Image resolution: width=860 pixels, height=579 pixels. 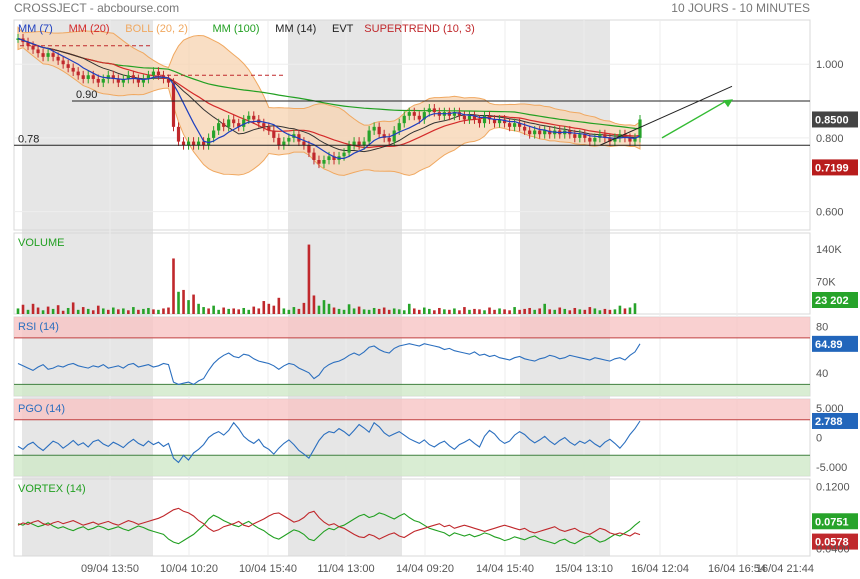 I want to click on rsi-badge: 64.89, so click(x=829, y=345).